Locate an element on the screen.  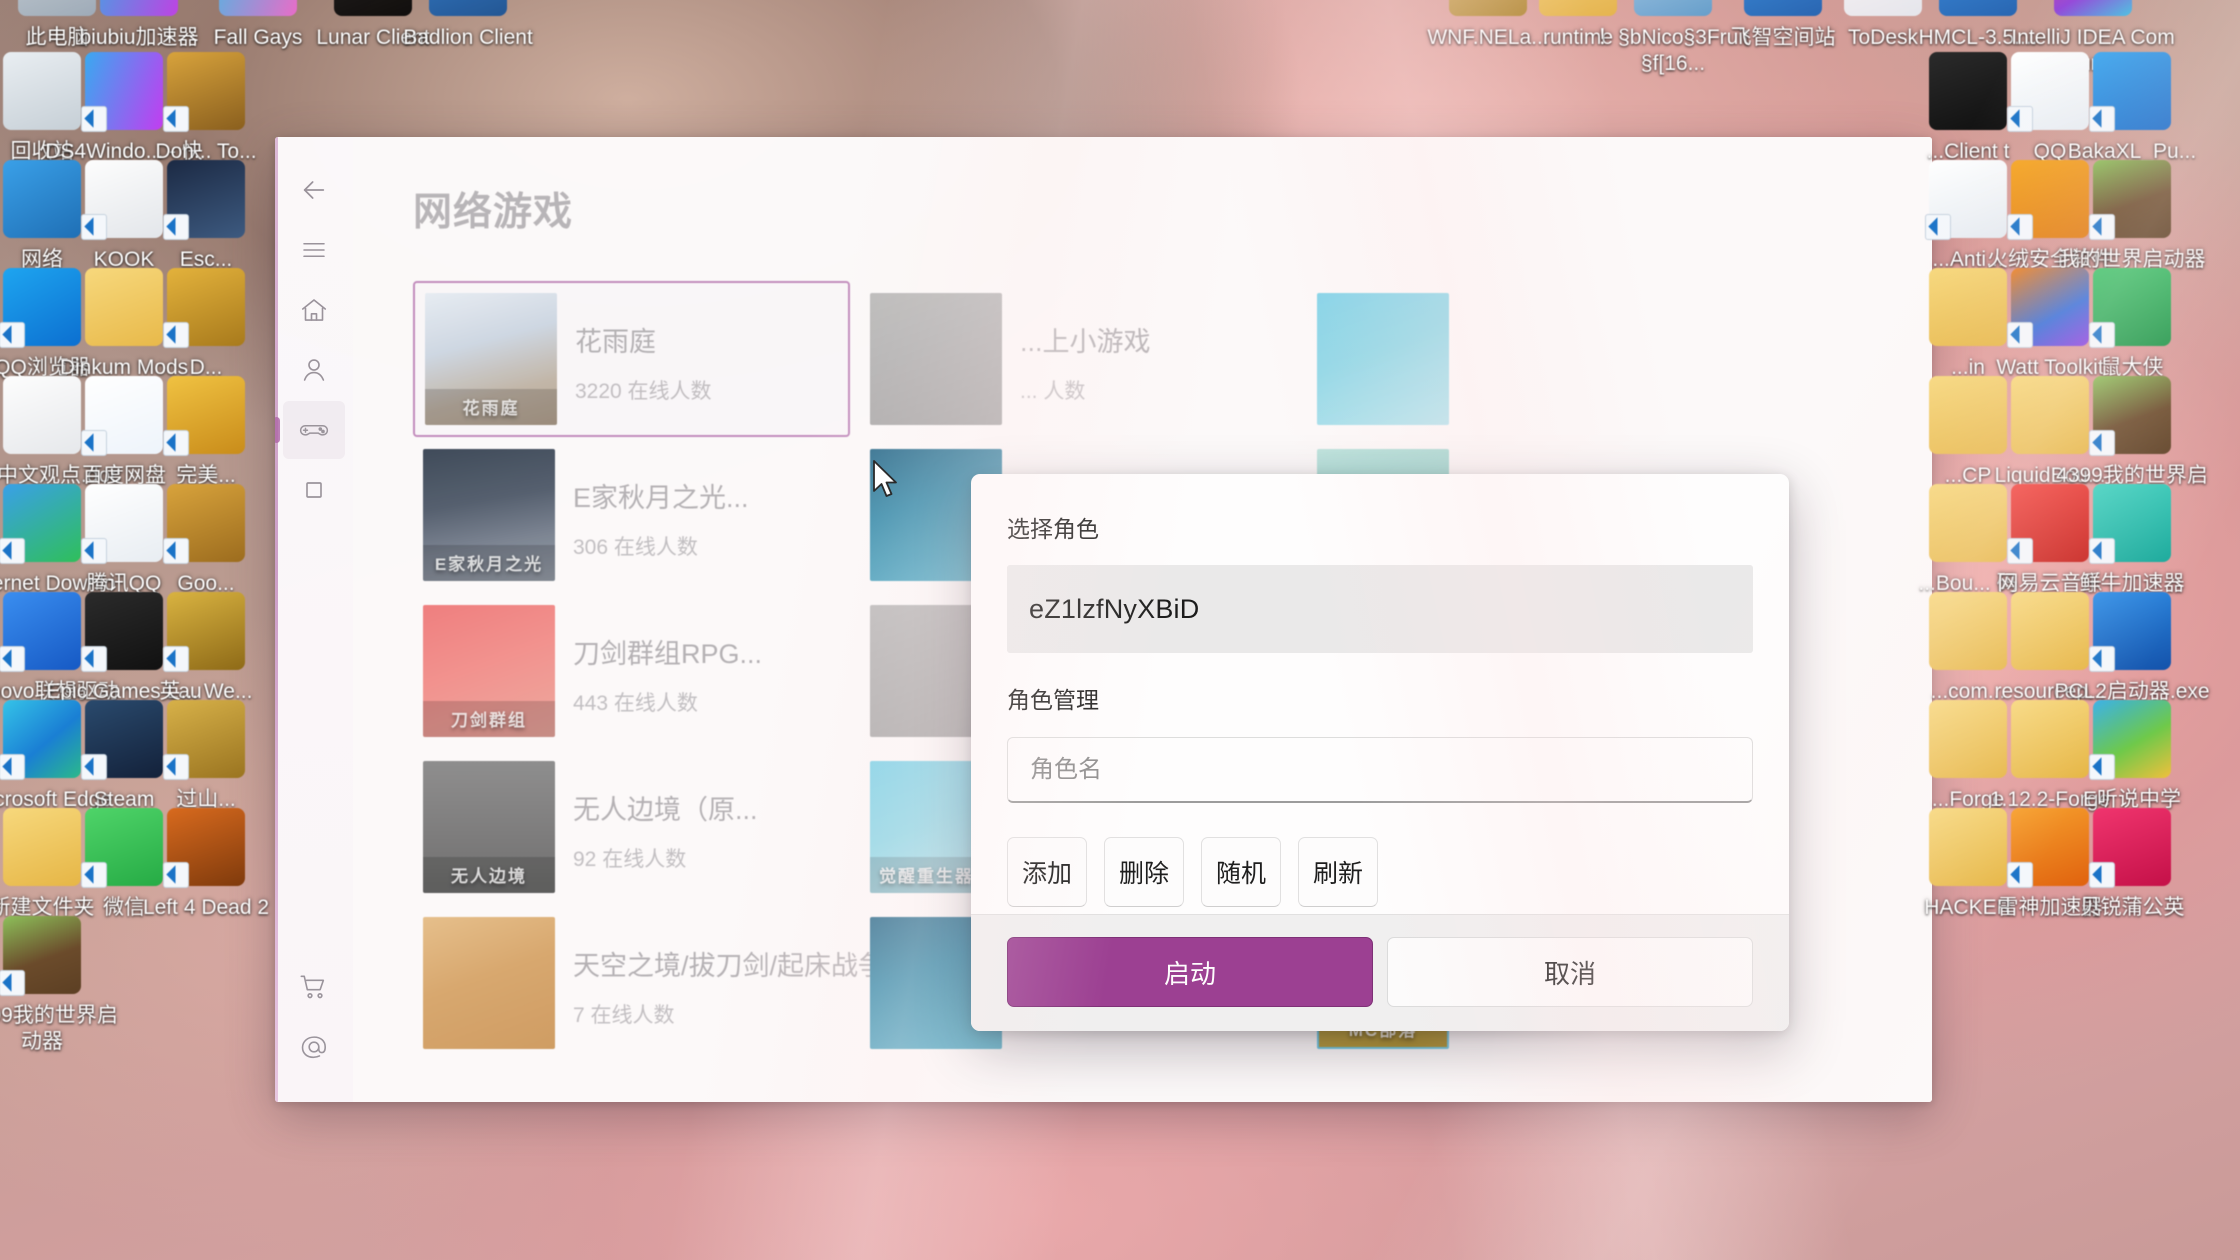
desktop-icon-oray-pgy: 贝锐蒲公英 is located at coordinates (2132, 864).